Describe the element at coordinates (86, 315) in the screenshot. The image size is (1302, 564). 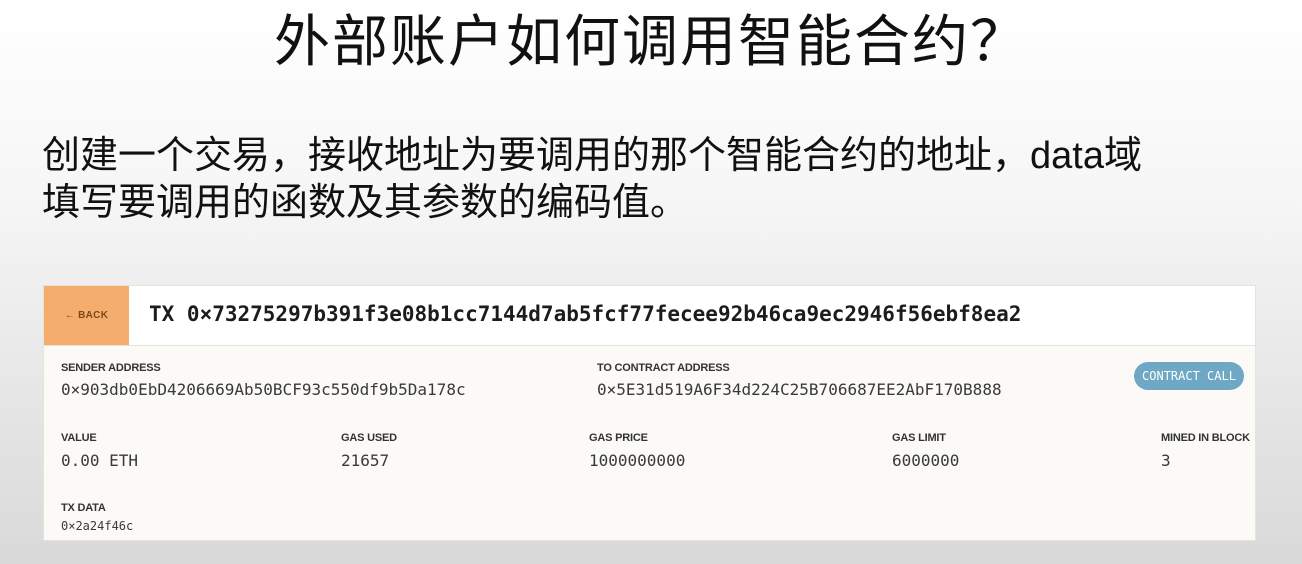
I see `back-button: ← BACK` at that location.